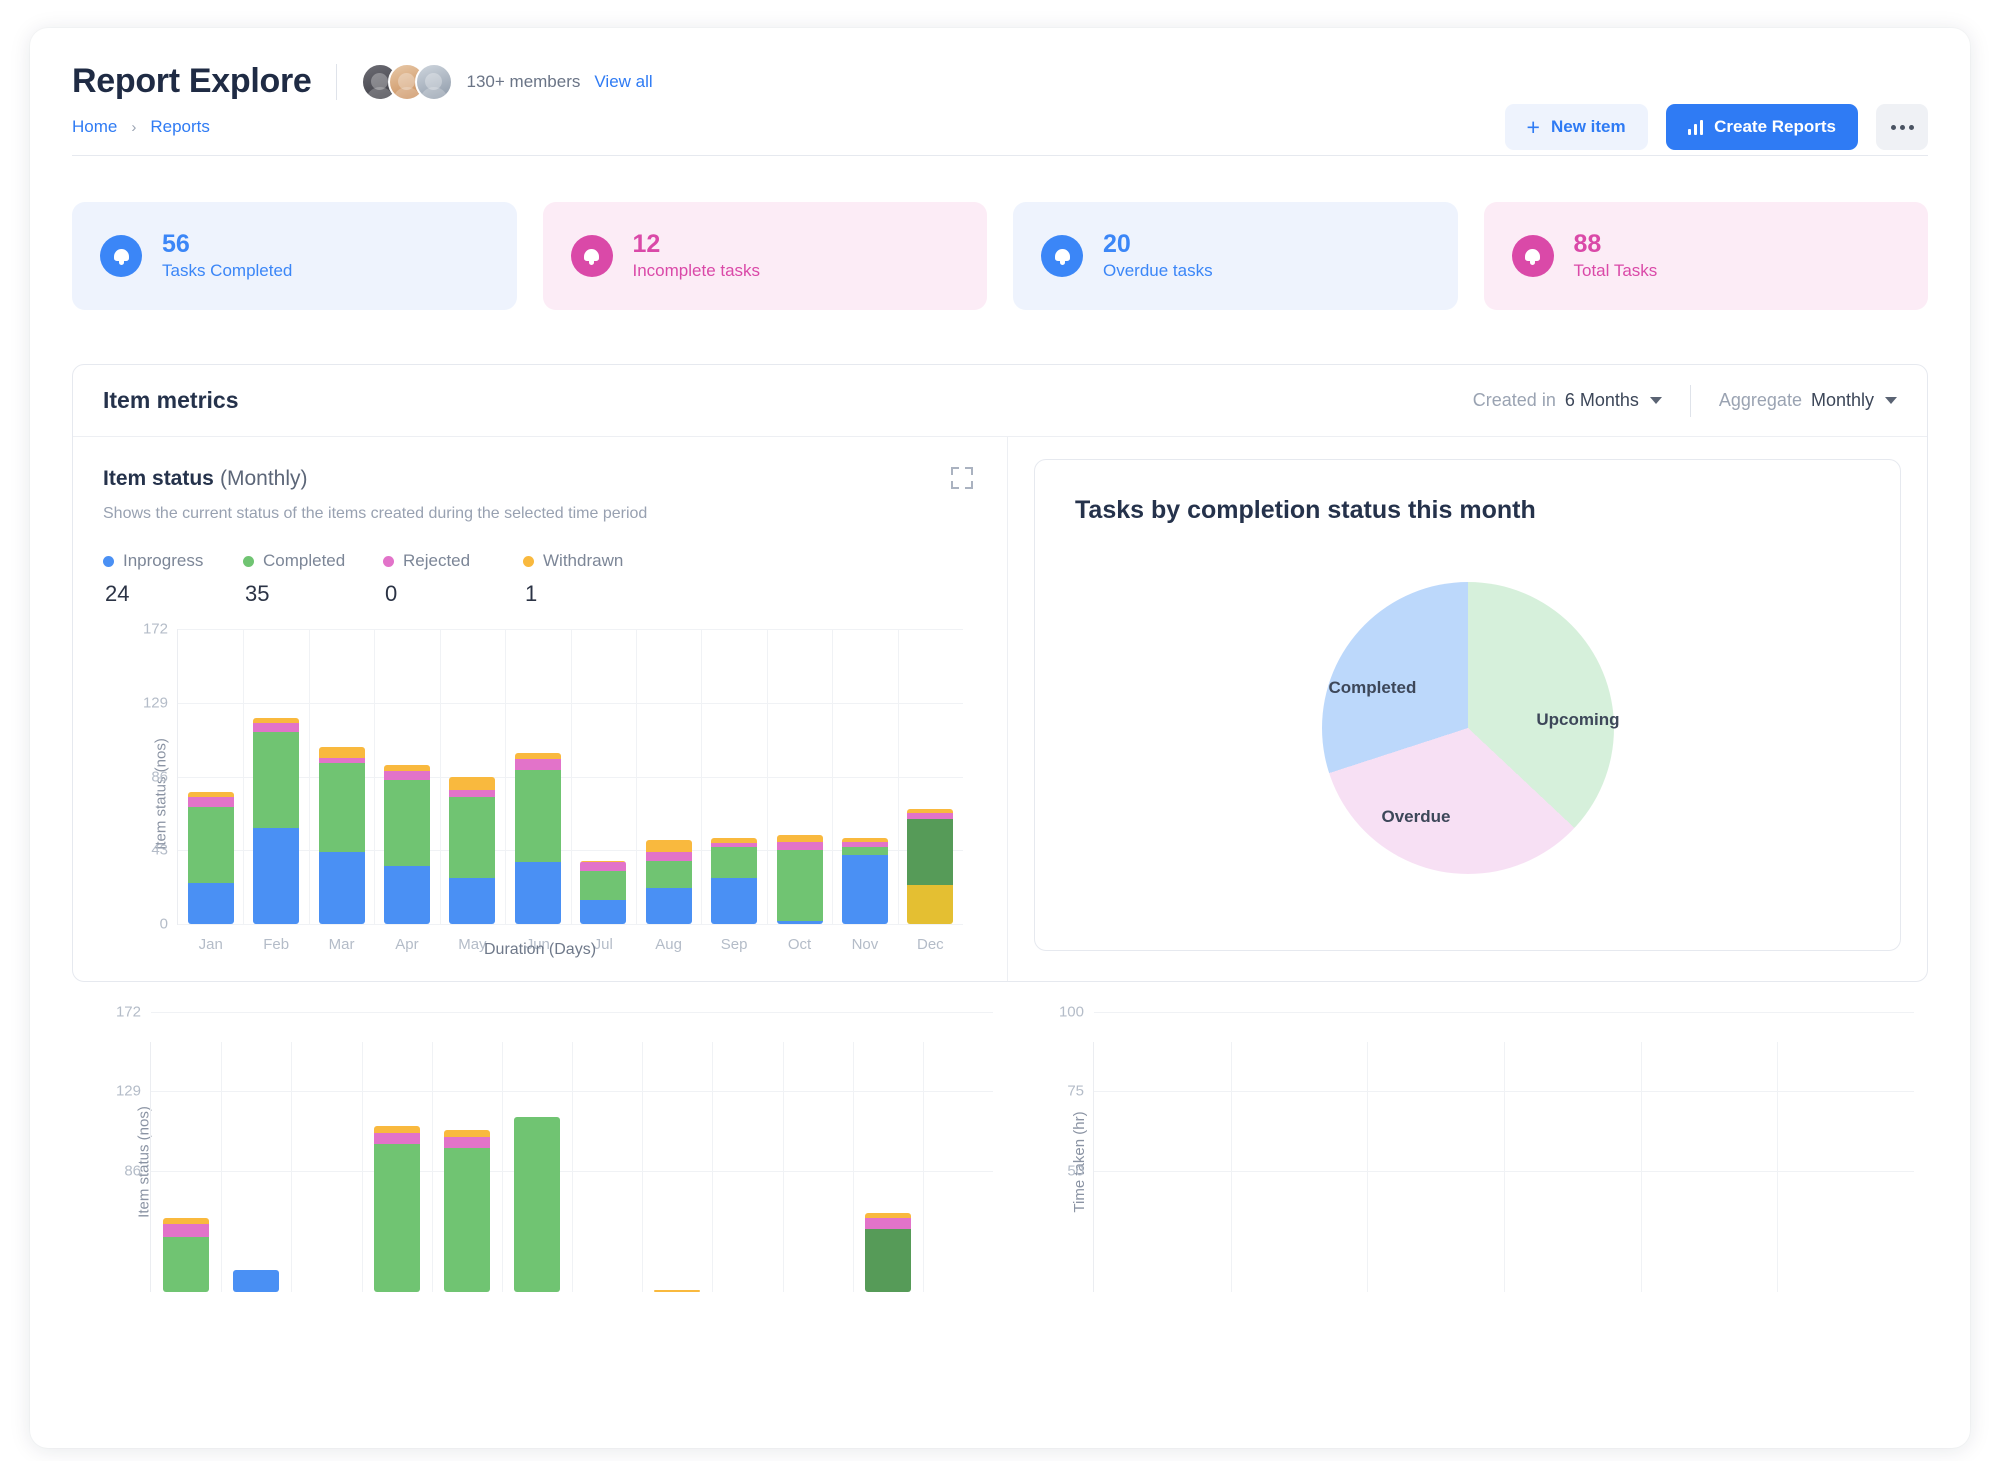 Image resolution: width=2000 pixels, height=1461 pixels. I want to click on expand-icon, so click(962, 478).